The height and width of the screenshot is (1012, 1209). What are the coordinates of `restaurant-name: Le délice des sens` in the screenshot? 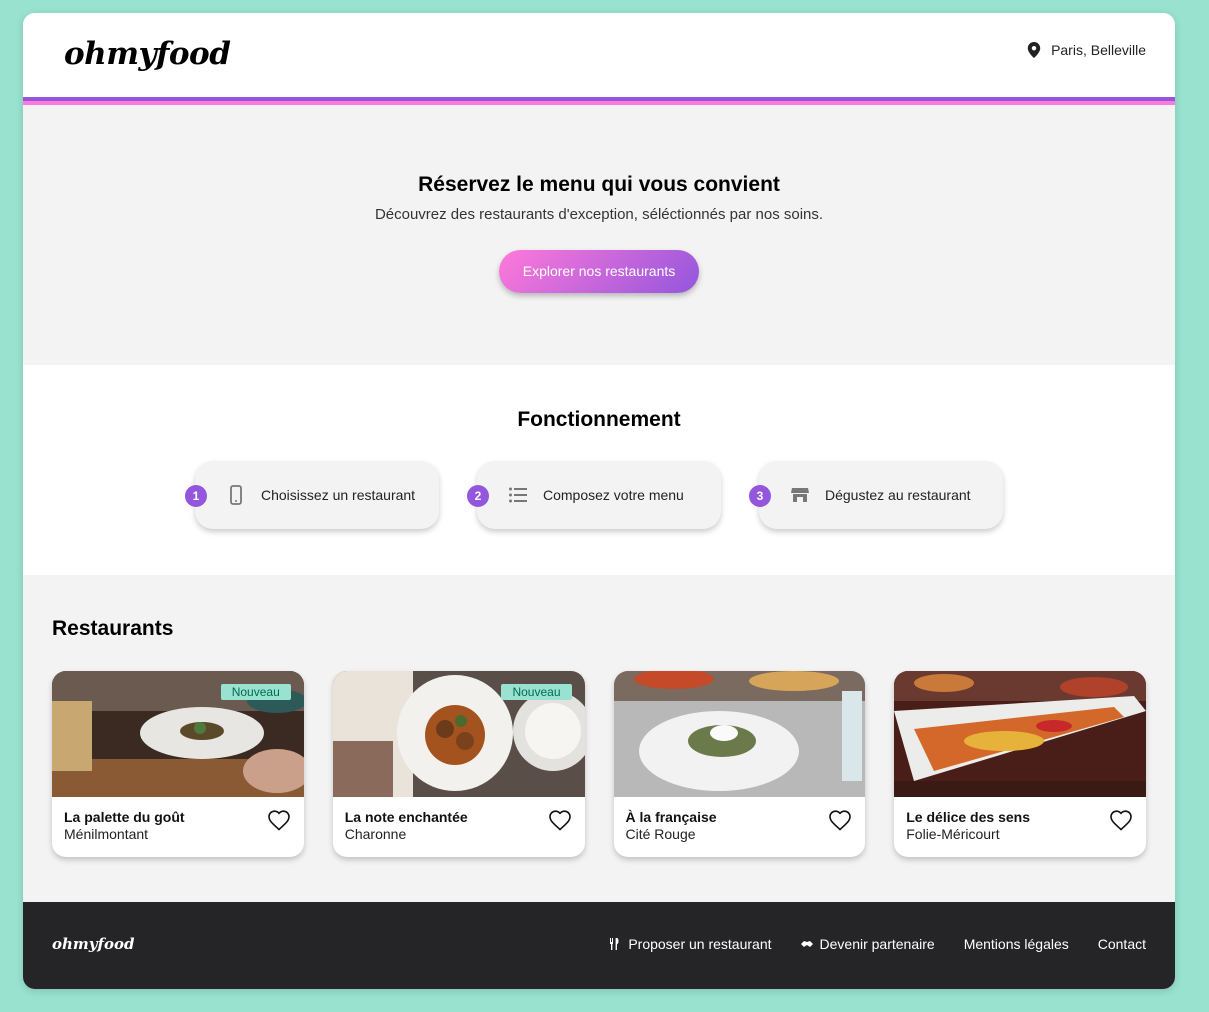 It's located at (968, 817).